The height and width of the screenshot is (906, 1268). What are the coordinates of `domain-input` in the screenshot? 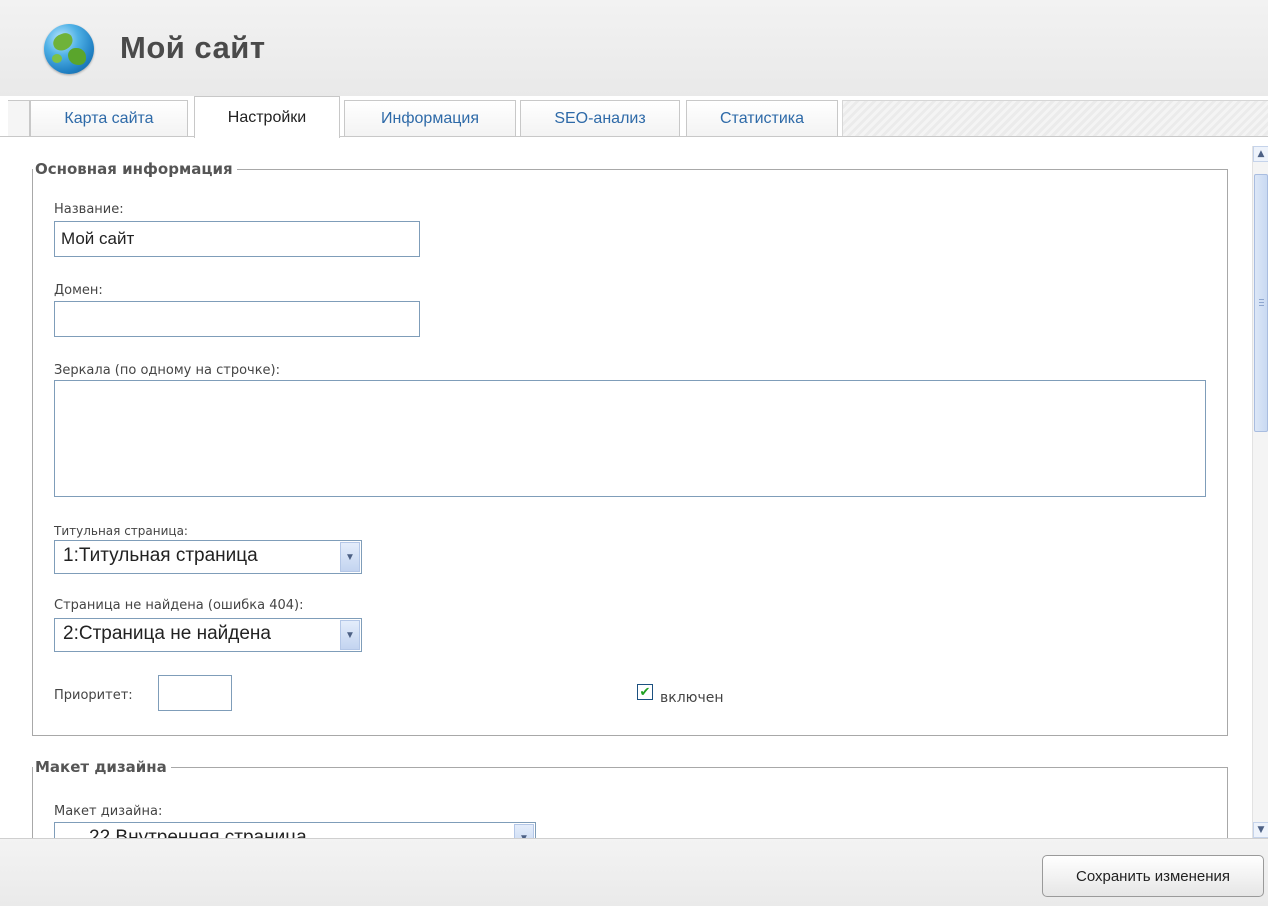 It's located at (237, 319).